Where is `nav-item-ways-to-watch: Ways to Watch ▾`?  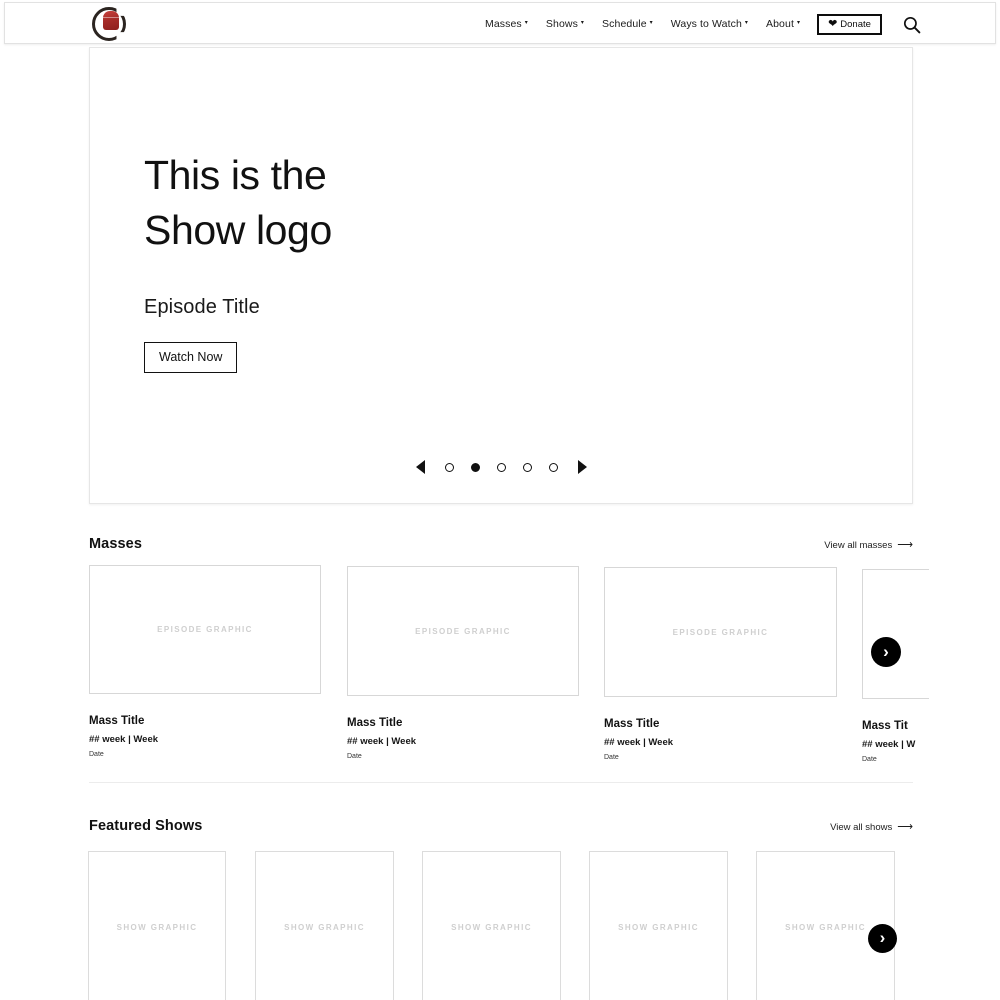
nav-item-ways-to-watch: Ways to Watch ▾ is located at coordinates (709, 24).